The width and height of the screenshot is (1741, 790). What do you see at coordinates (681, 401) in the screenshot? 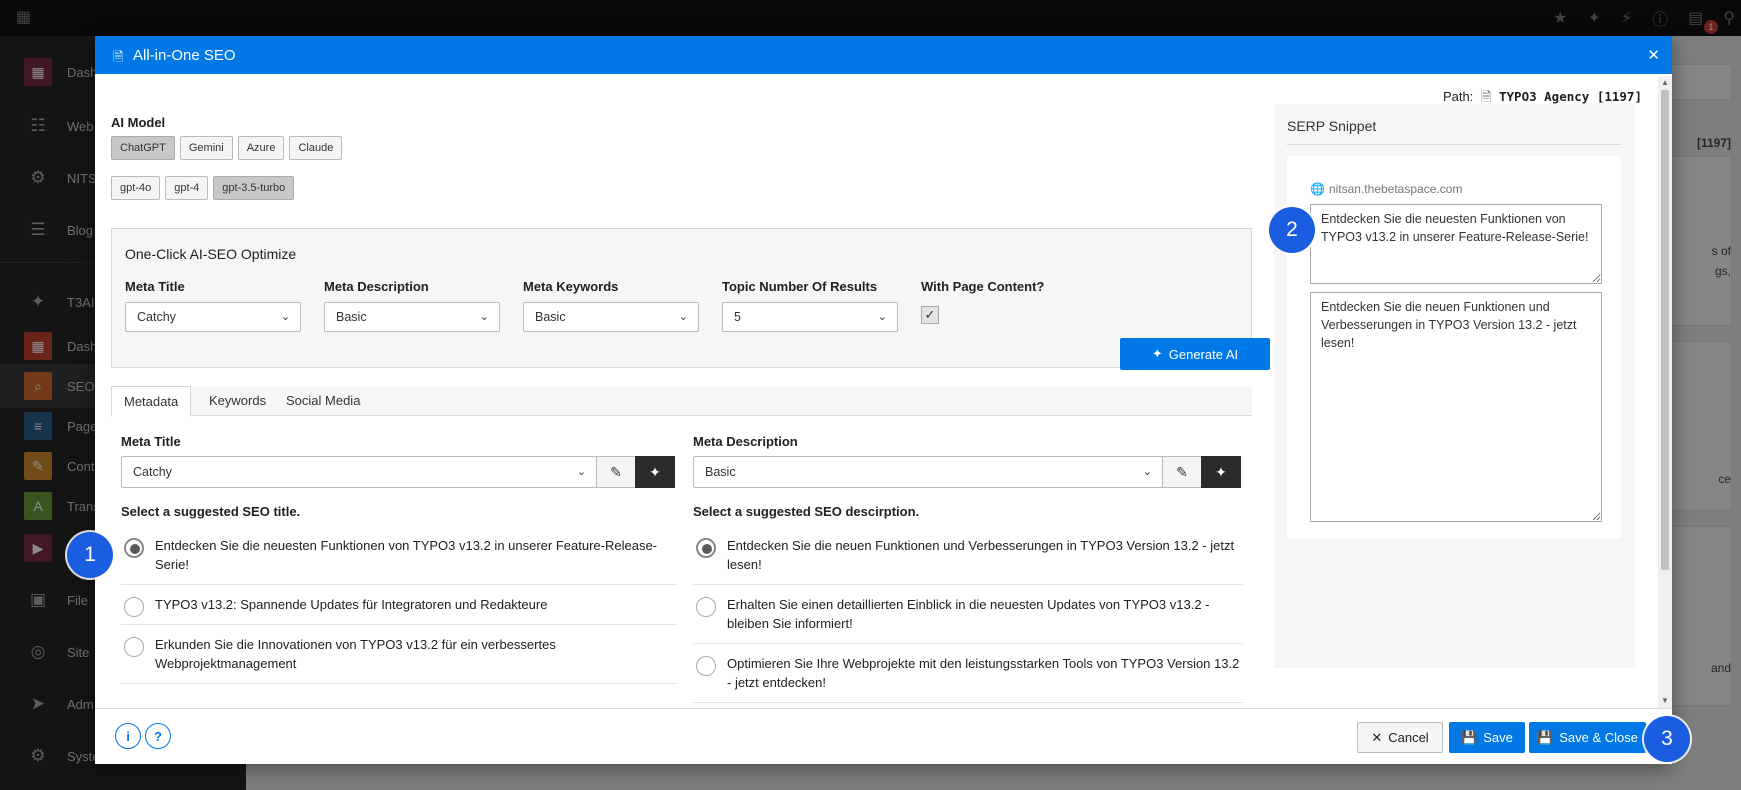
I see `metadata-tabs: Metadata Keywords Social Media` at bounding box center [681, 401].